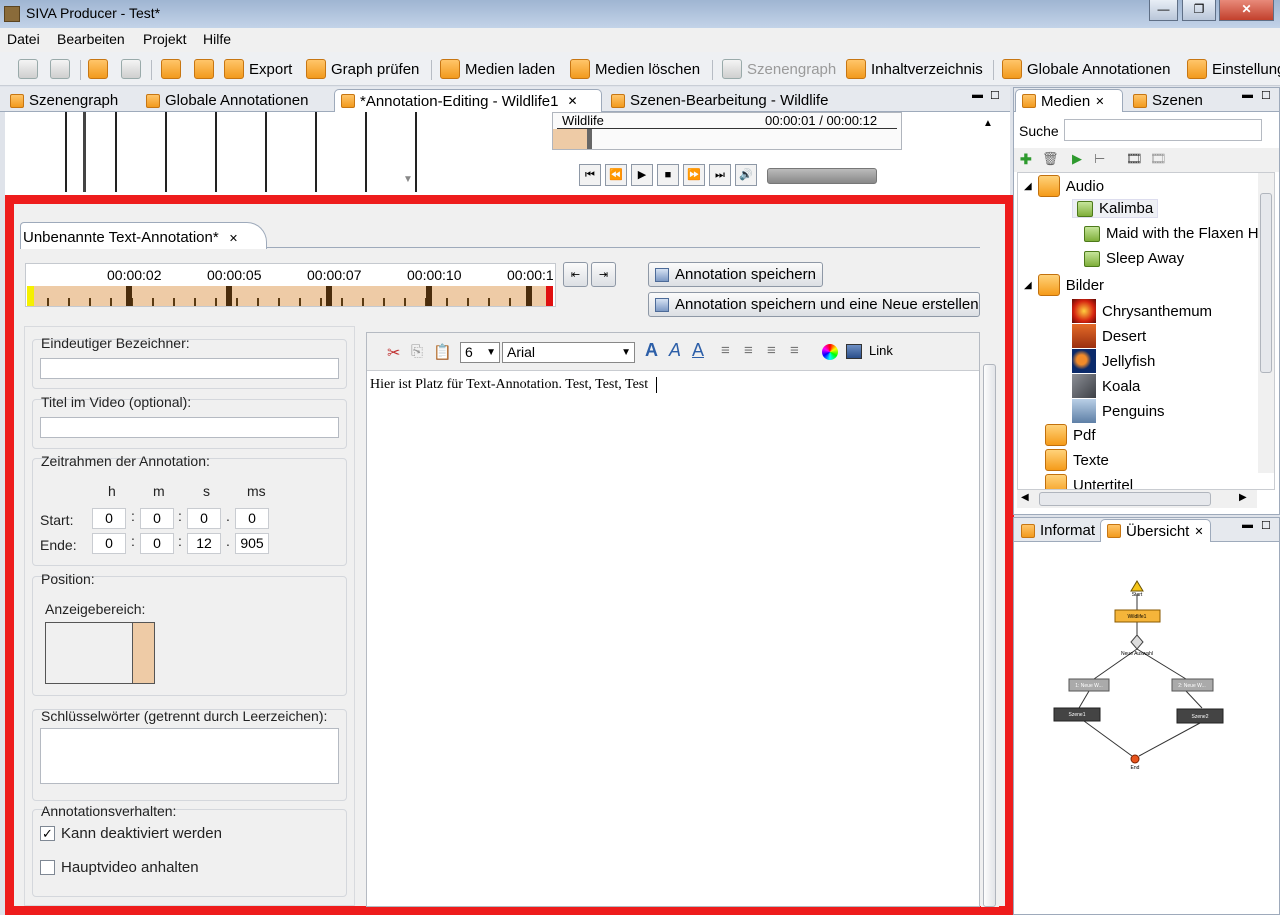 This screenshot has width=1280, height=915. I want to click on export-button: Export, so click(258, 69).